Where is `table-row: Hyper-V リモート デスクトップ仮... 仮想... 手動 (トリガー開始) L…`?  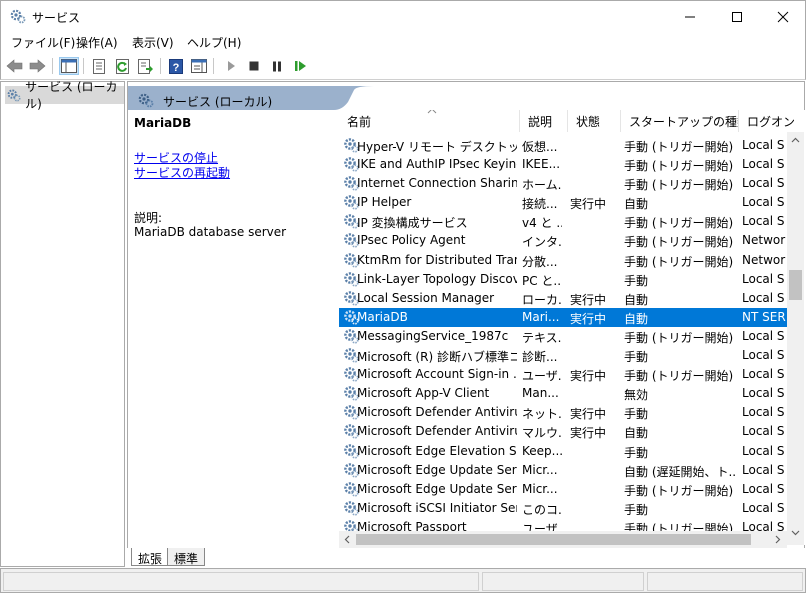 table-row: Hyper-V リモート デスクトップ仮... 仮想... 手動 (トリガー開始) L… is located at coordinates (563, 145).